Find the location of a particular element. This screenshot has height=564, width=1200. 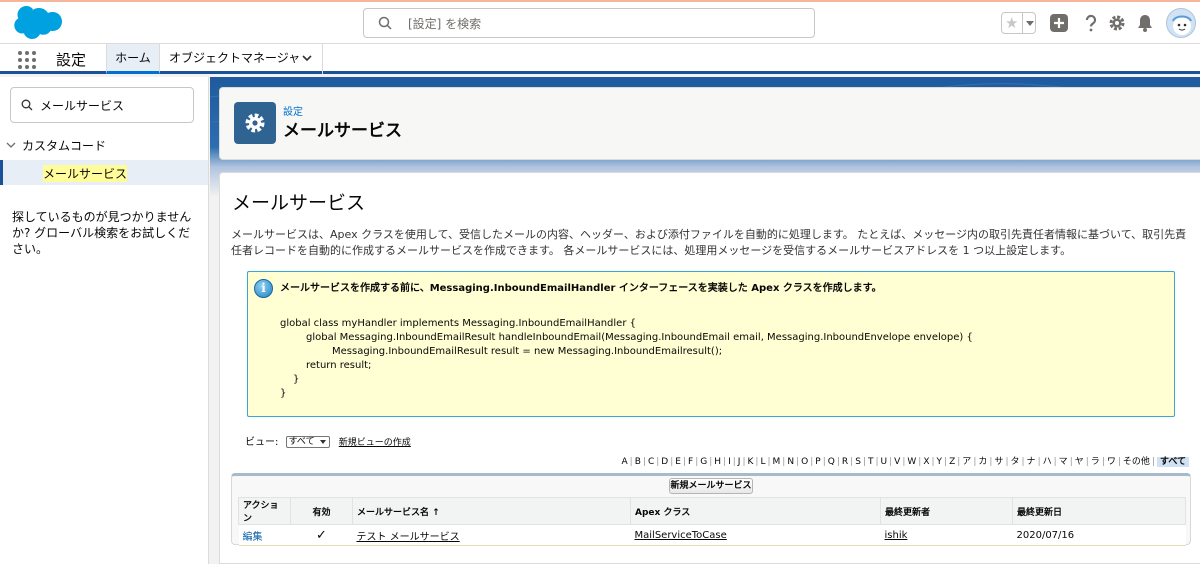

alpha-filter-item: ヤ is located at coordinates (1079, 462).